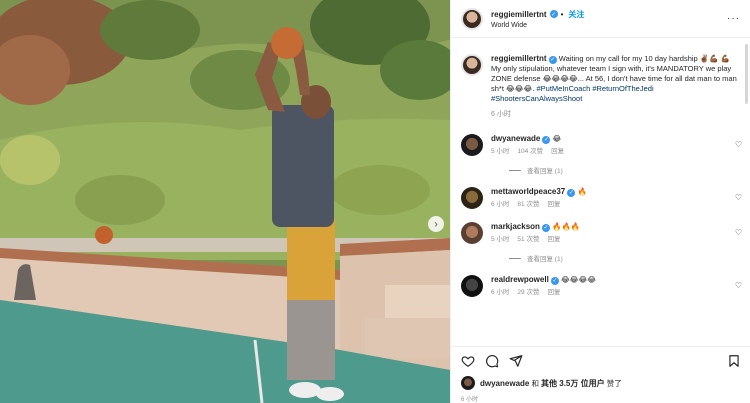 The width and height of the screenshot is (750, 403). Describe the element at coordinates (520, 279) in the screenshot. I see `comment-username: realdrewpowell` at that location.